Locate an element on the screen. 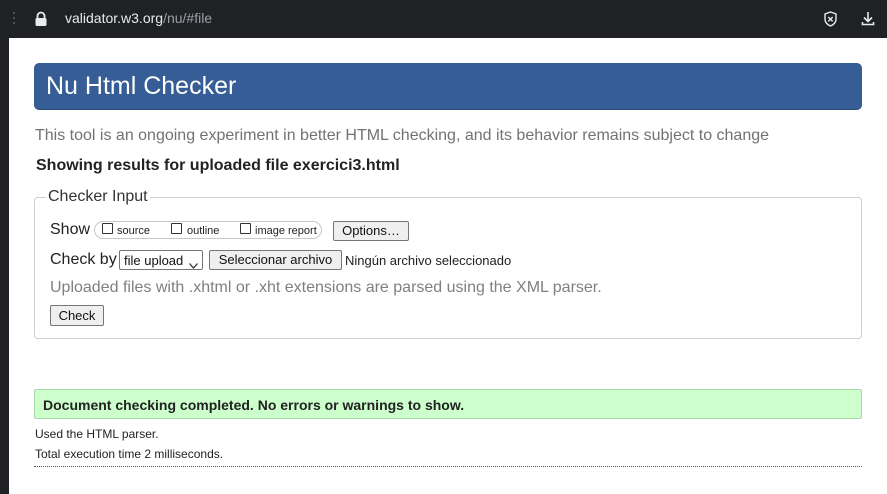 Image resolution: width=887 pixels, height=494 pixels. divider is located at coordinates (448, 466).